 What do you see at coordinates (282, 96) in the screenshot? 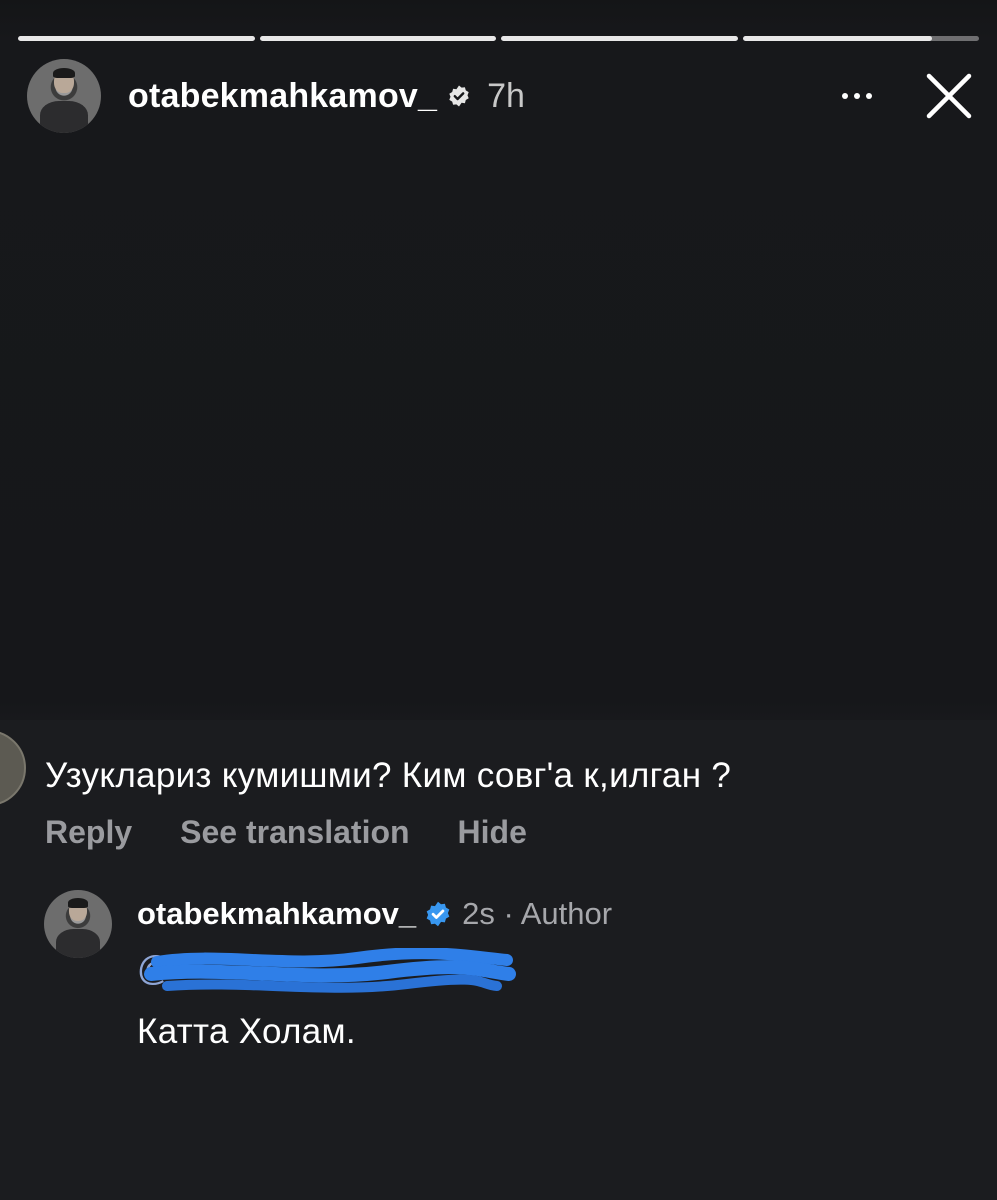
I see `story-username: otabekmahkamov_` at bounding box center [282, 96].